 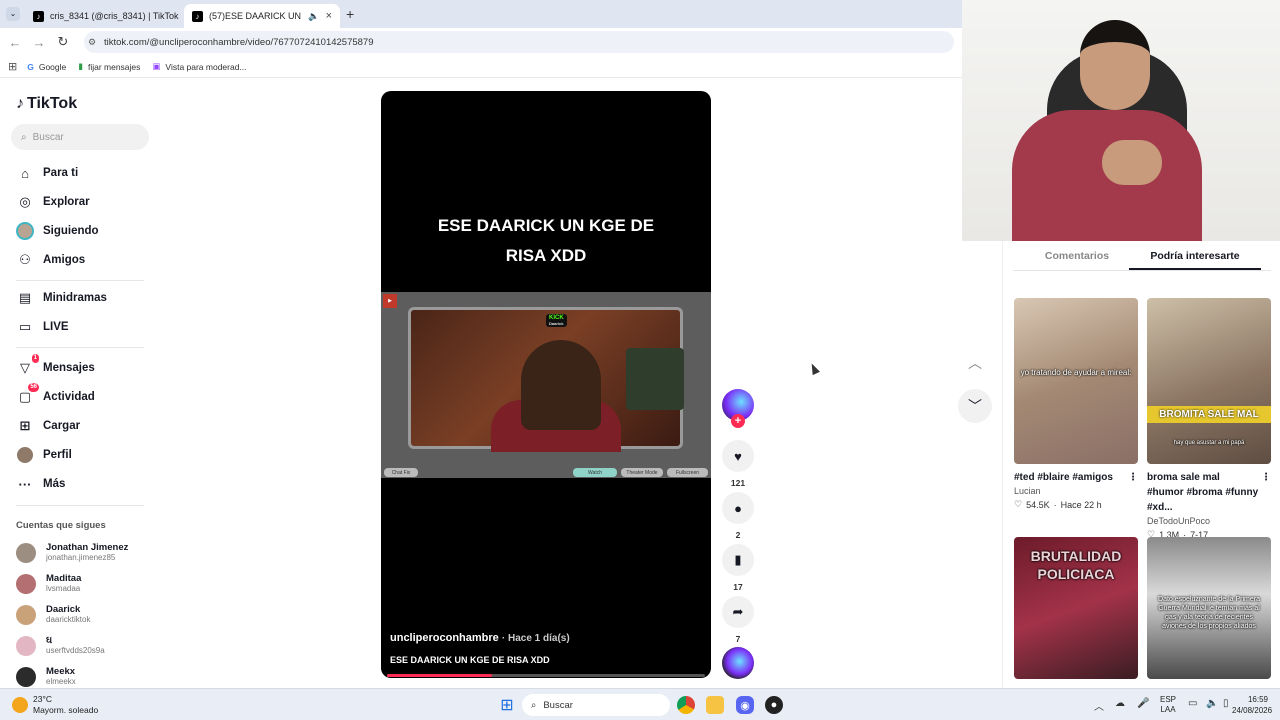 I want to click on video-title-overlay: ESE DAARICK UN KGE DE RISA XDD, so click(x=546, y=240).